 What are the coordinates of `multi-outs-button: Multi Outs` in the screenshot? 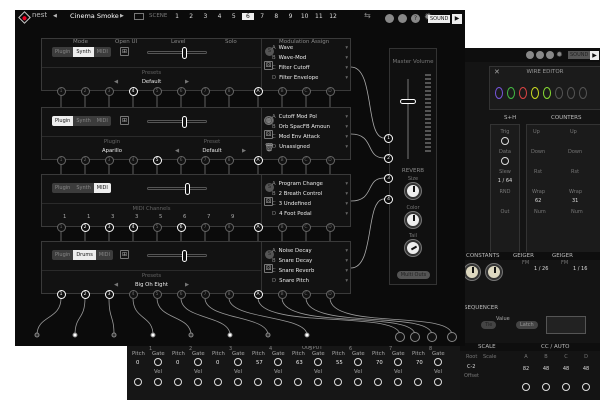 It's located at (413, 275).